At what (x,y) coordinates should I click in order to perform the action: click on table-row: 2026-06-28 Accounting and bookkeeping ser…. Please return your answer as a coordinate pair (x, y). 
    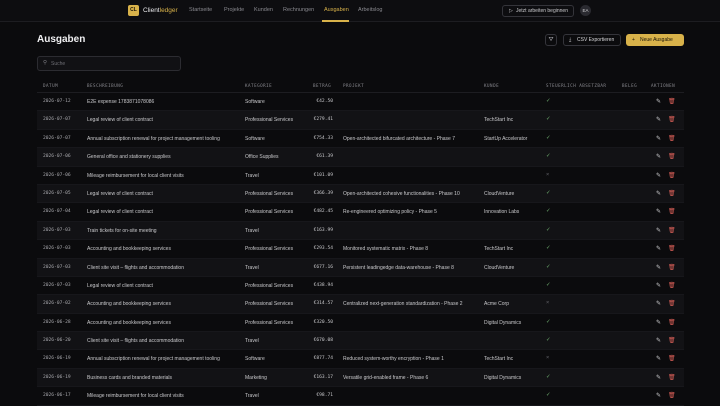
    Looking at the image, I should click on (360, 323).